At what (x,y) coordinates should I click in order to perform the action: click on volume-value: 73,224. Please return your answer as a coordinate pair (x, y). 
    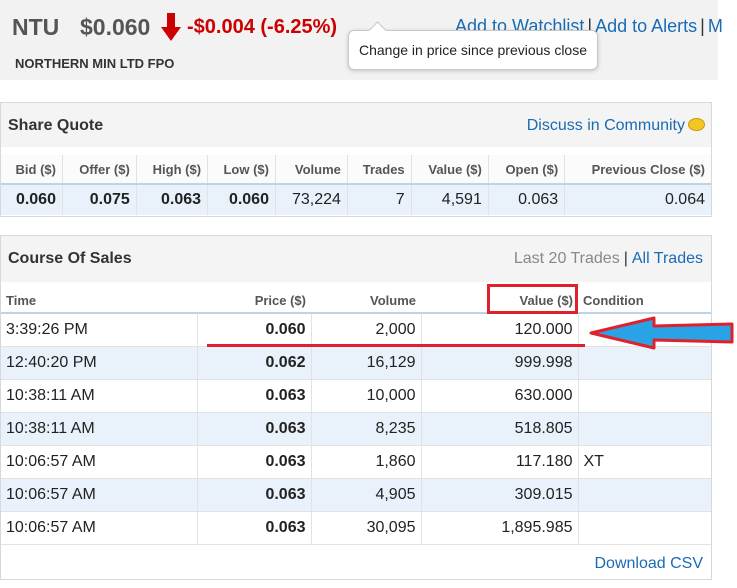
    Looking at the image, I should click on (311, 199).